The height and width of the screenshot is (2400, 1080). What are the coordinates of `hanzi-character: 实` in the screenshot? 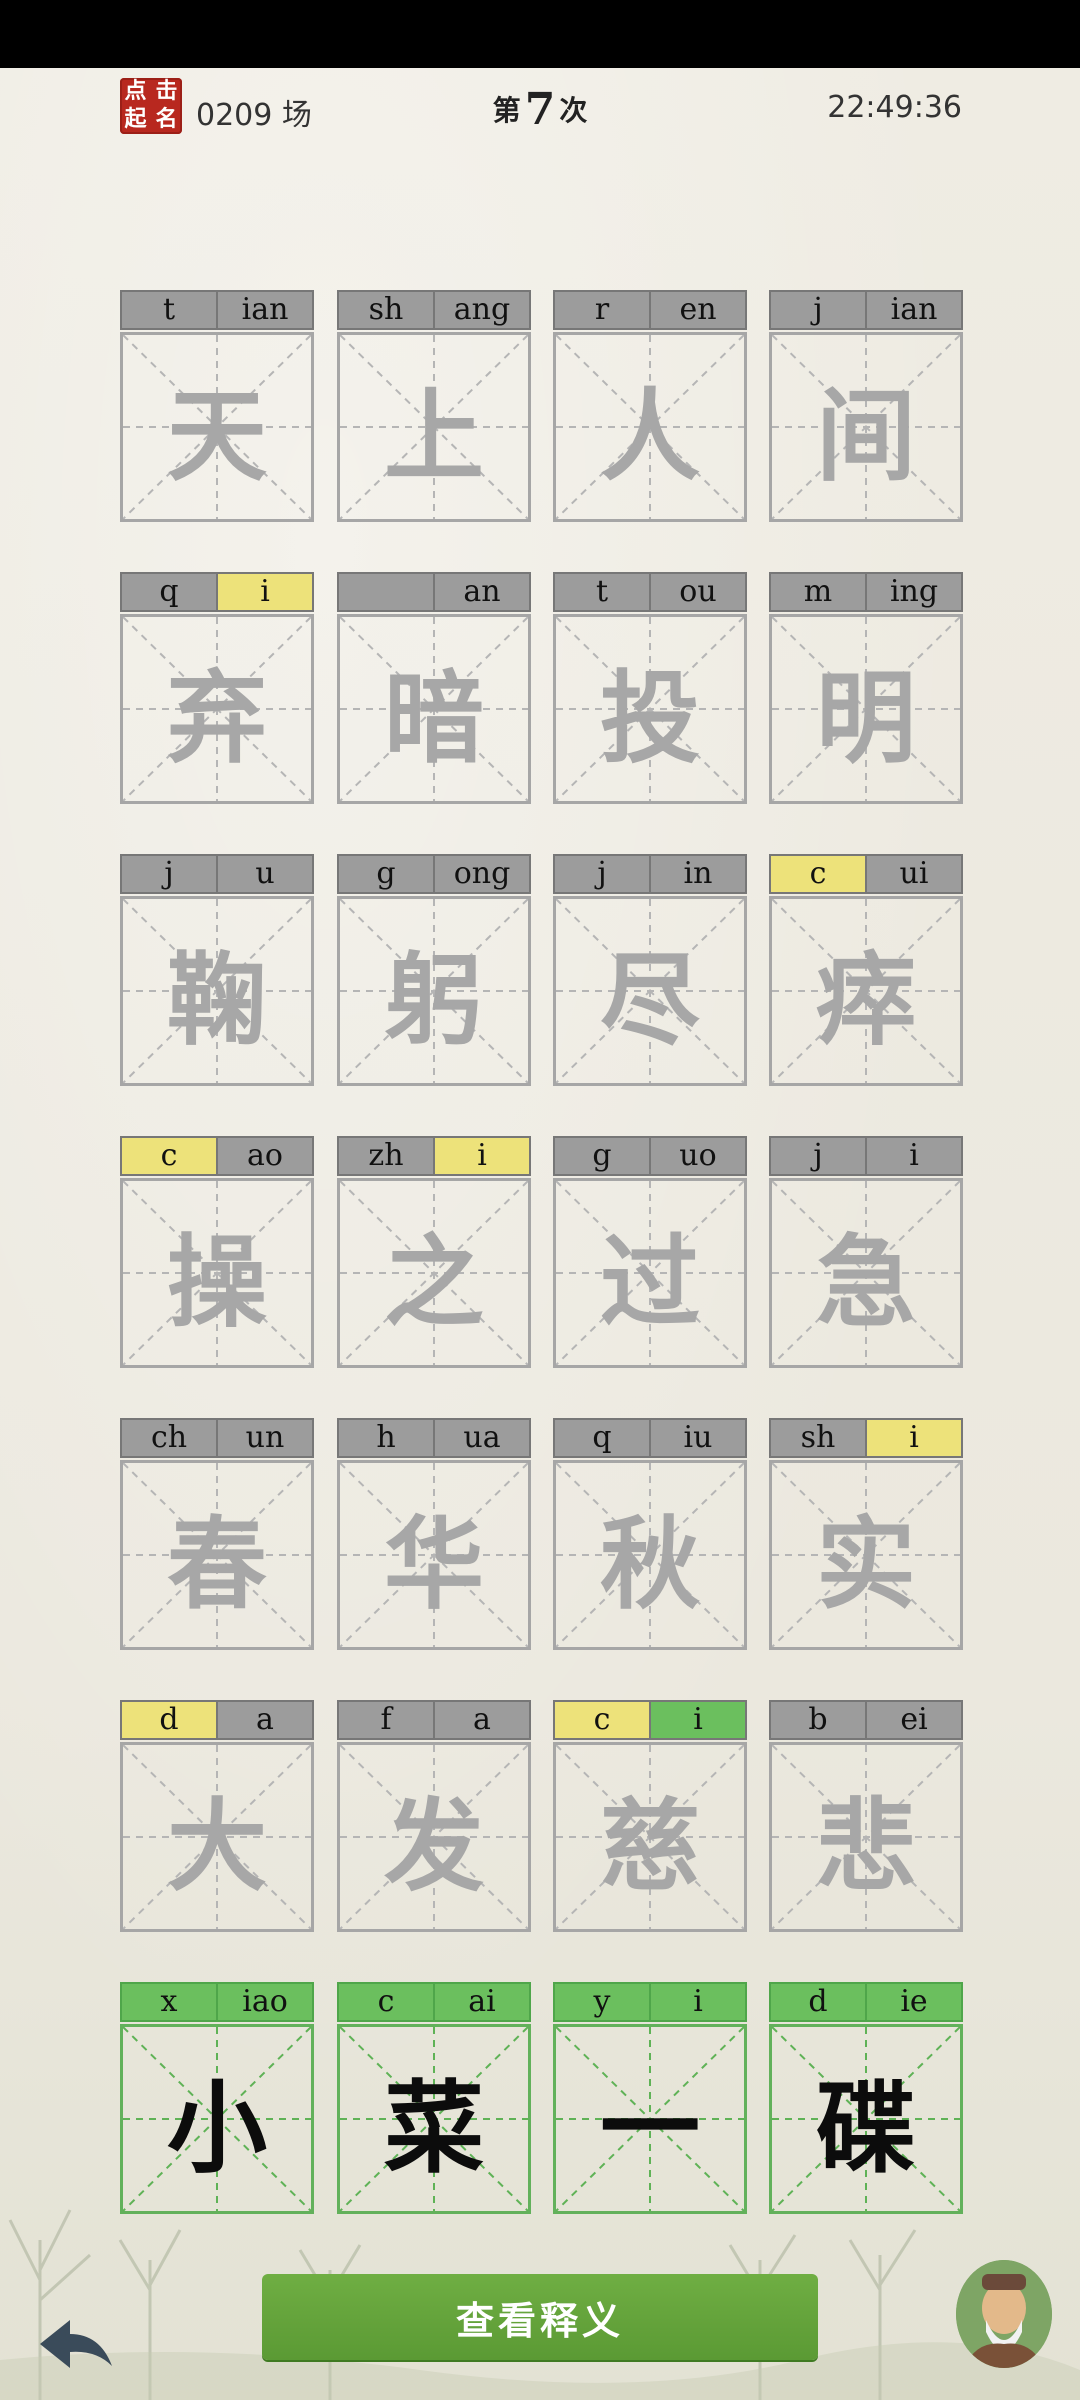 It's located at (866, 1563).